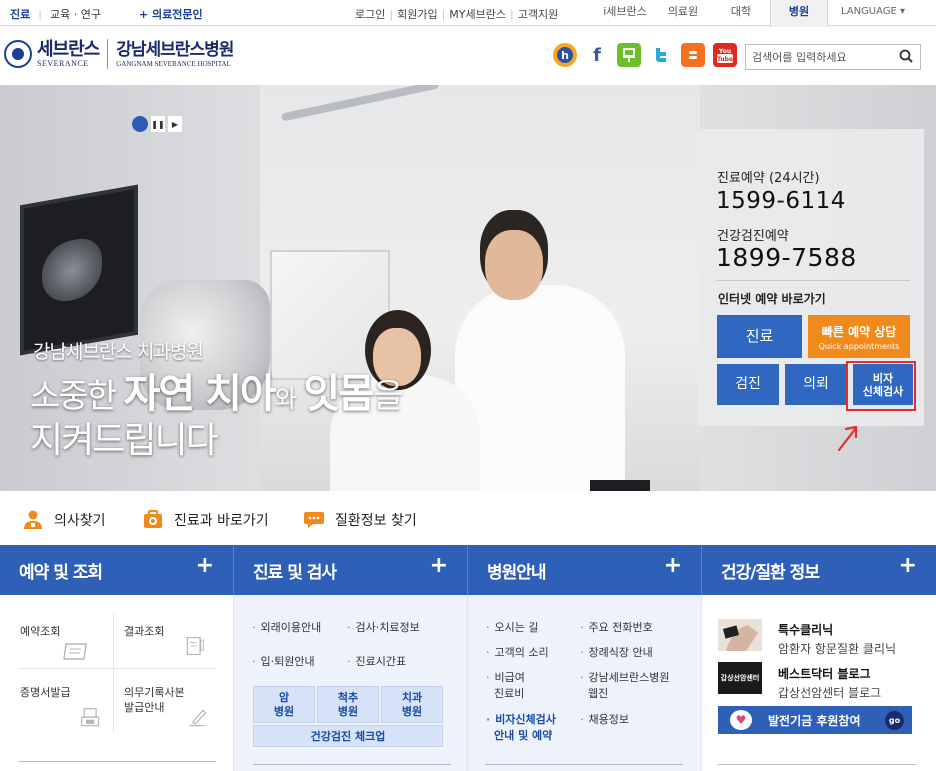  Describe the element at coordinates (360, 520) in the screenshot. I see `disease-info-link: 질환정보 찾기` at that location.